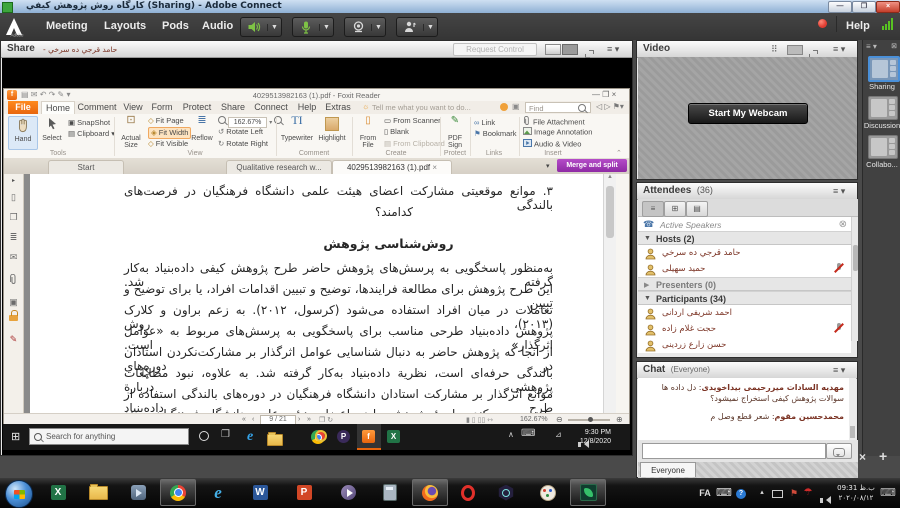  What do you see at coordinates (299, 419) in the screenshot?
I see `next-page-icon: ›` at bounding box center [299, 419].